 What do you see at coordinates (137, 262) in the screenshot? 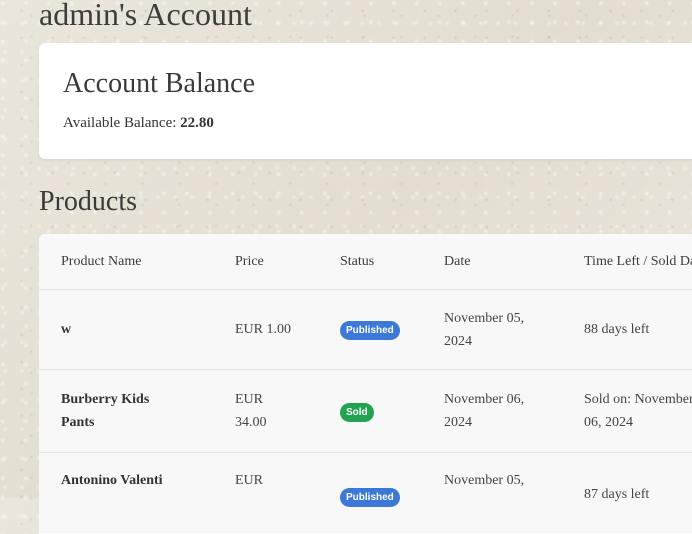
I see `column-header-product-name: Product Name` at bounding box center [137, 262].